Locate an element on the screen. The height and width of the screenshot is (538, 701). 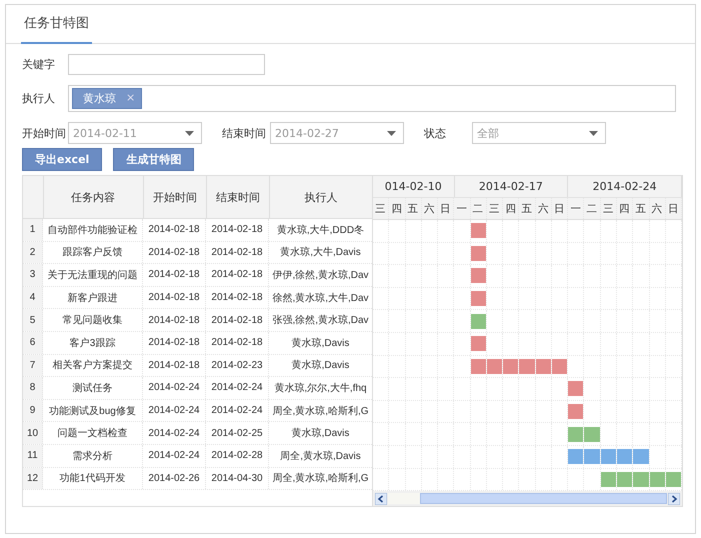
keyword-input is located at coordinates (166, 64).